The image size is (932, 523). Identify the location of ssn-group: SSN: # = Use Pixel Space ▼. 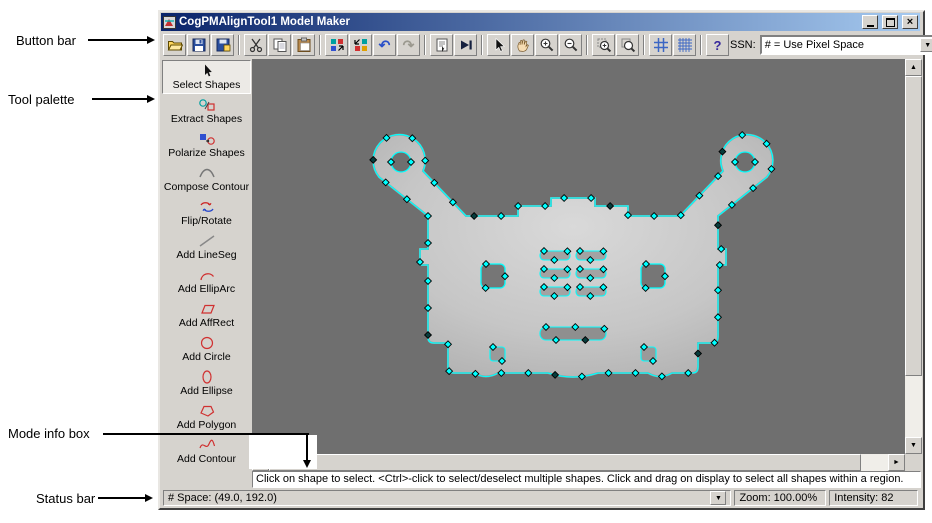
(831, 45).